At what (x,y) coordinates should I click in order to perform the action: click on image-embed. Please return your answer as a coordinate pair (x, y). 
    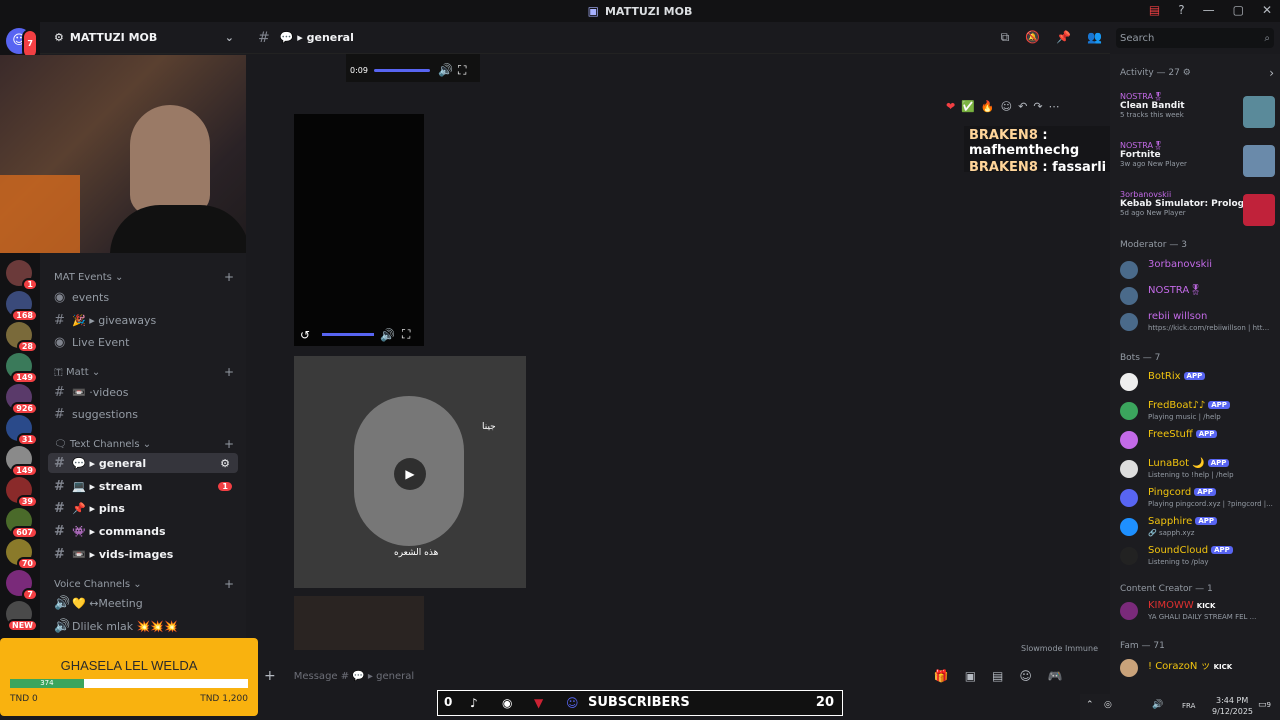
    Looking at the image, I should click on (359, 623).